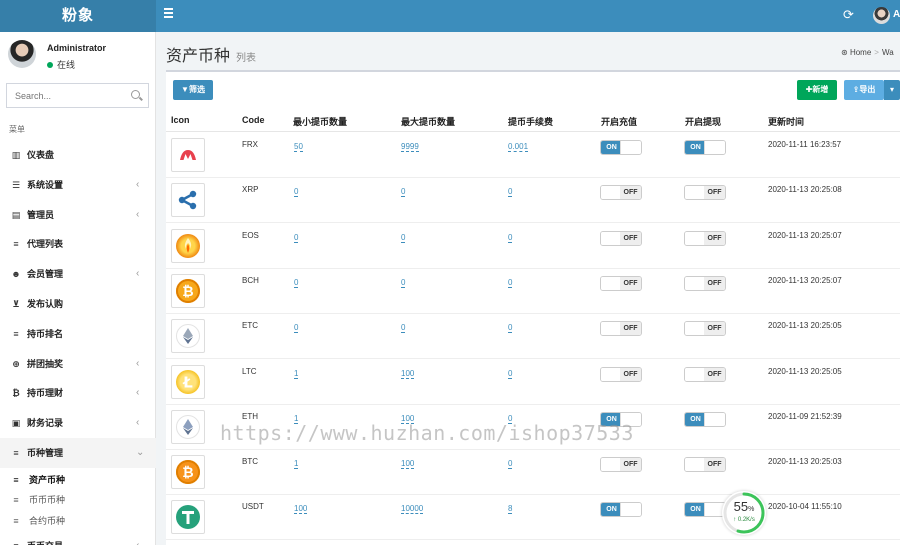 Image resolution: width=900 pixels, height=545 pixels. Describe the element at coordinates (78, 215) in the screenshot. I see `sidebar-item-2: ▤ 管理员 ‹` at that location.